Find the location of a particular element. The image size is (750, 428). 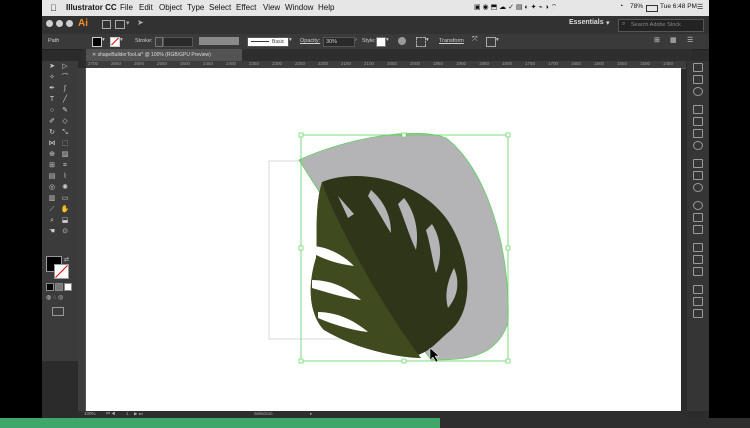

pencil-tool-icon: ✐ is located at coordinates (52, 122).